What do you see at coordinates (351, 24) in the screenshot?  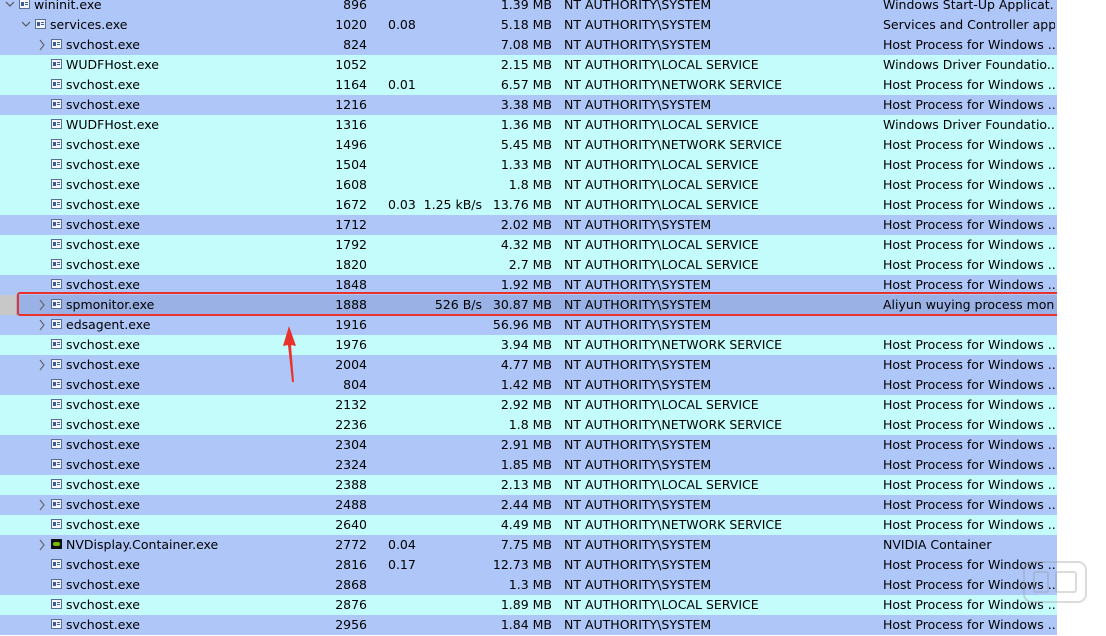 I see `process-pid: 1020` at bounding box center [351, 24].